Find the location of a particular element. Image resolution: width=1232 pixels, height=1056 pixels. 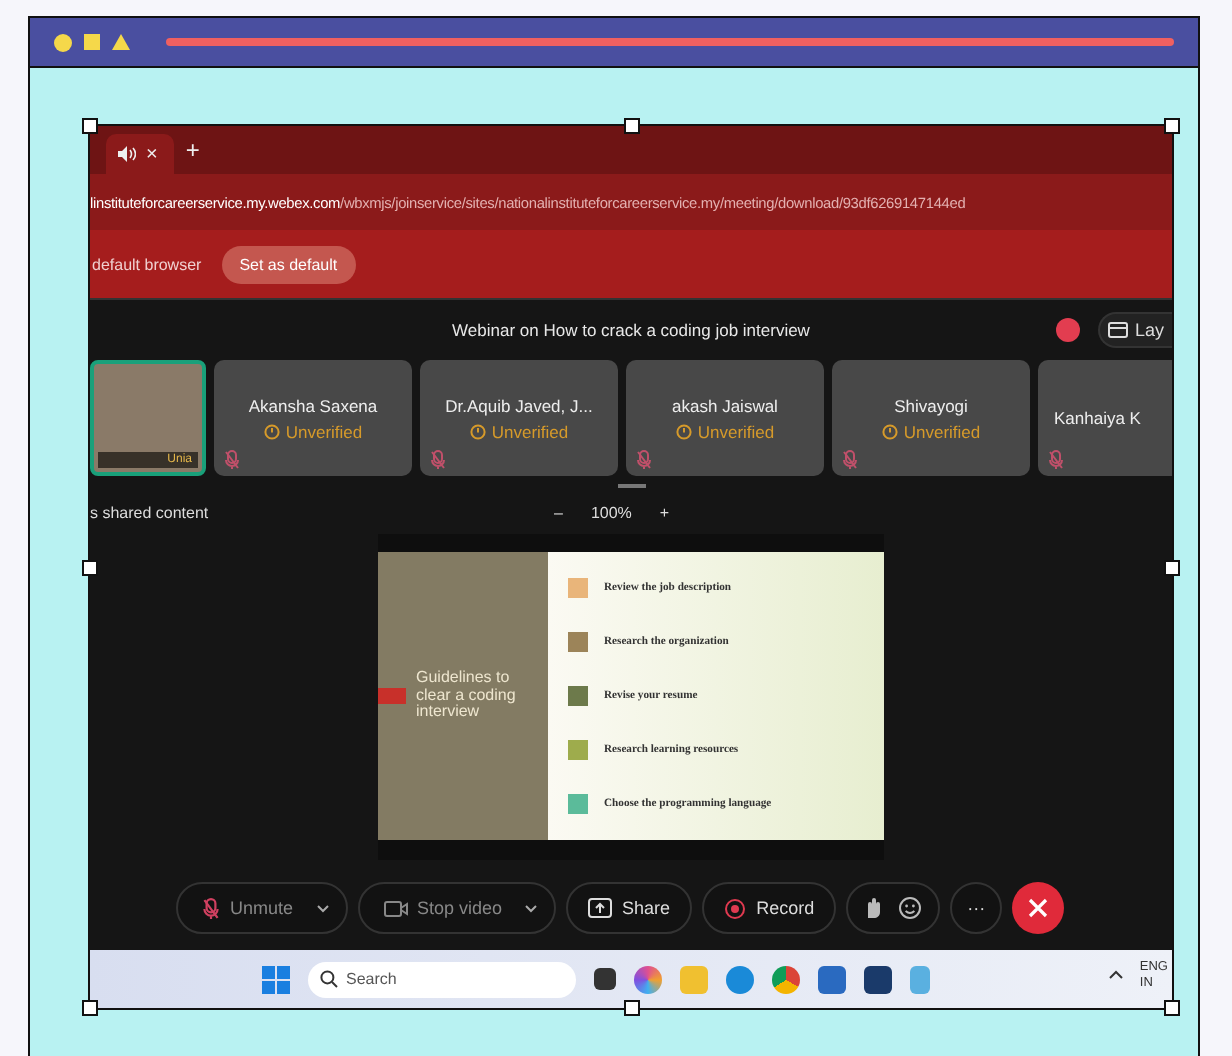

set-default-button: Set as default is located at coordinates (288, 264).